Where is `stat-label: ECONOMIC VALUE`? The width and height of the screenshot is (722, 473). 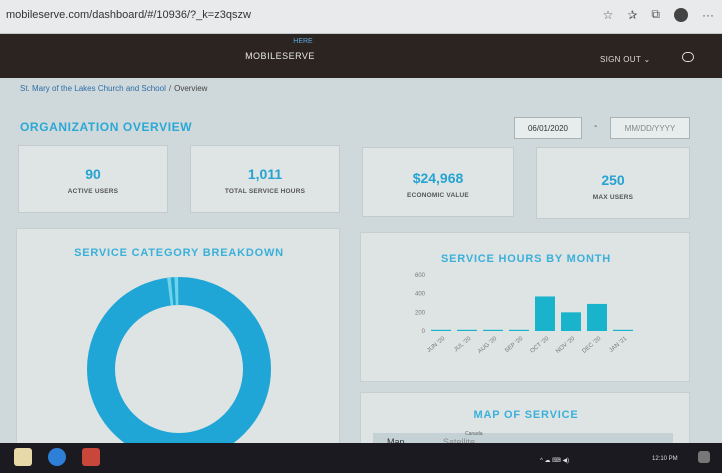
stat-label: ECONOMIC VALUE is located at coordinates (438, 195).